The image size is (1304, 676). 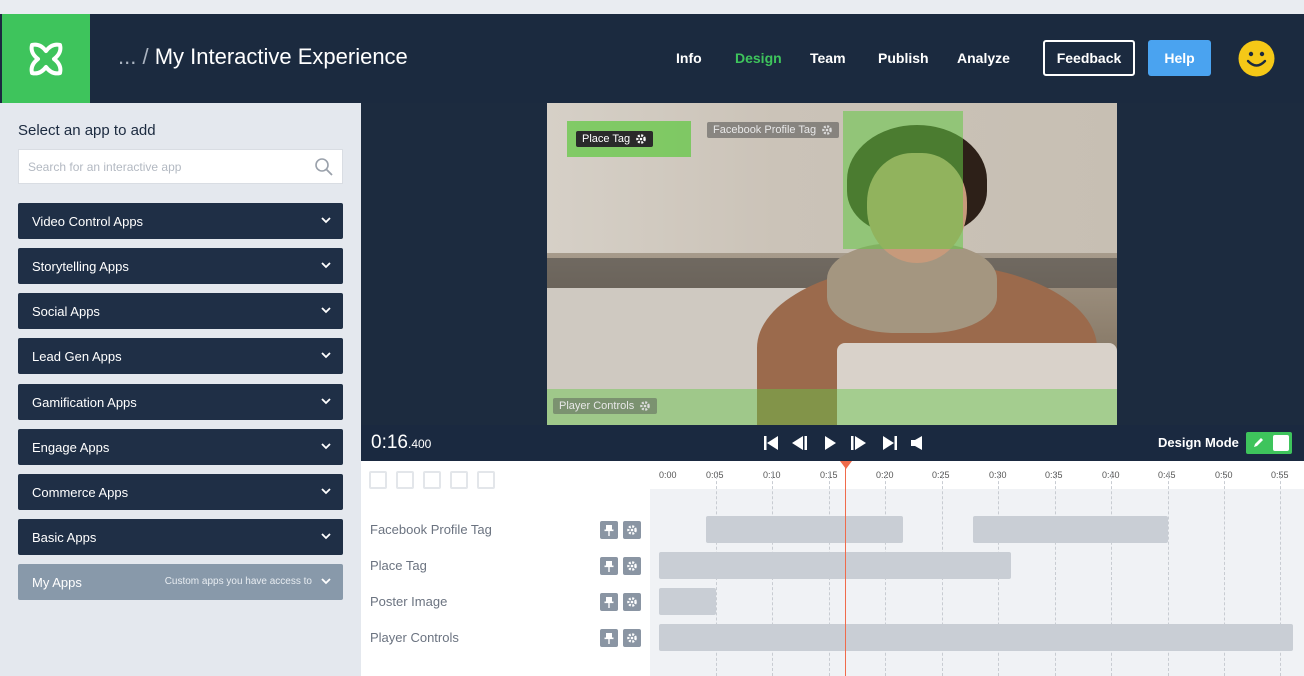 What do you see at coordinates (903, 58) in the screenshot?
I see `nav-publish: Publish` at bounding box center [903, 58].